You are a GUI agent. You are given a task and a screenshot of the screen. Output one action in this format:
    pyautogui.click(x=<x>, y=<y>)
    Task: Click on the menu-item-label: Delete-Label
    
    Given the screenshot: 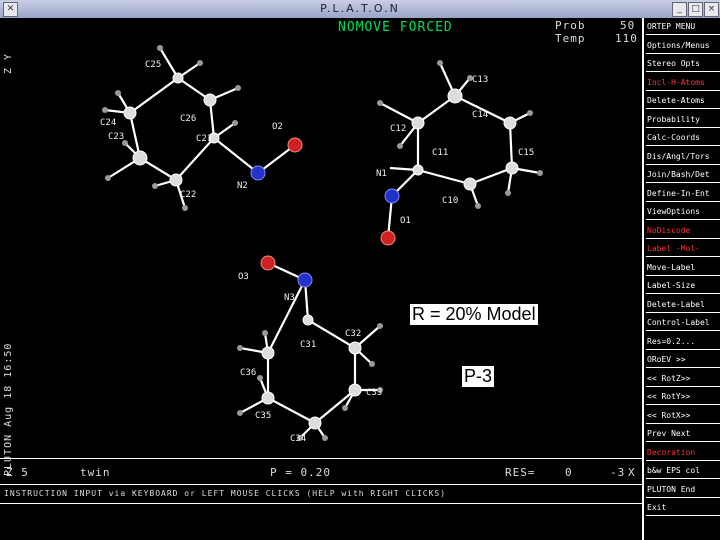 What is the action you would take?
    pyautogui.click(x=676, y=304)
    